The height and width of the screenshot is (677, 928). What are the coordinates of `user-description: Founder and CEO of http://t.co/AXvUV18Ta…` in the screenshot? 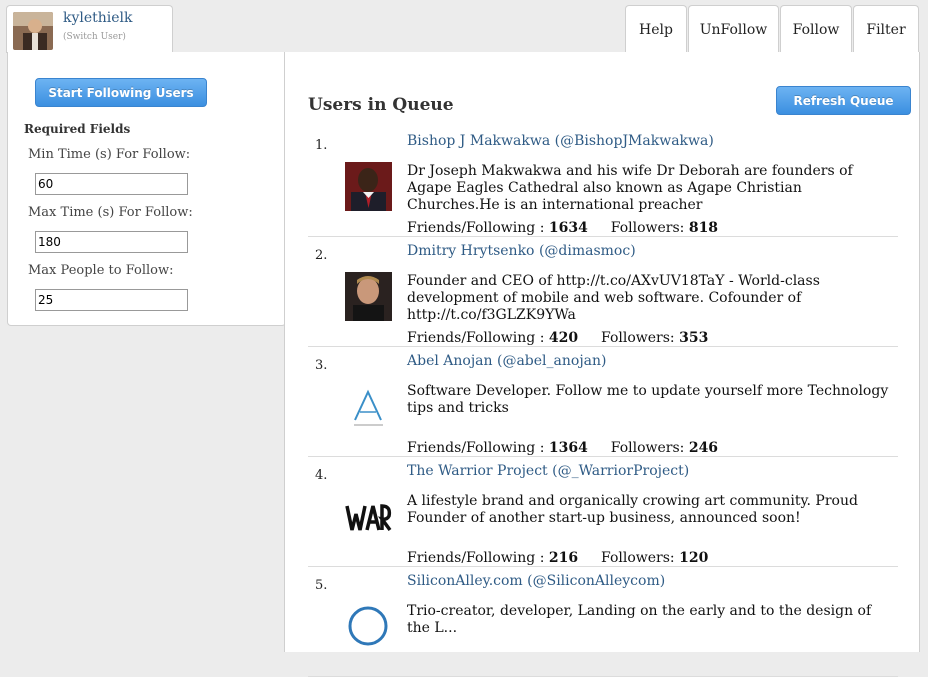 It's located at (613, 298).